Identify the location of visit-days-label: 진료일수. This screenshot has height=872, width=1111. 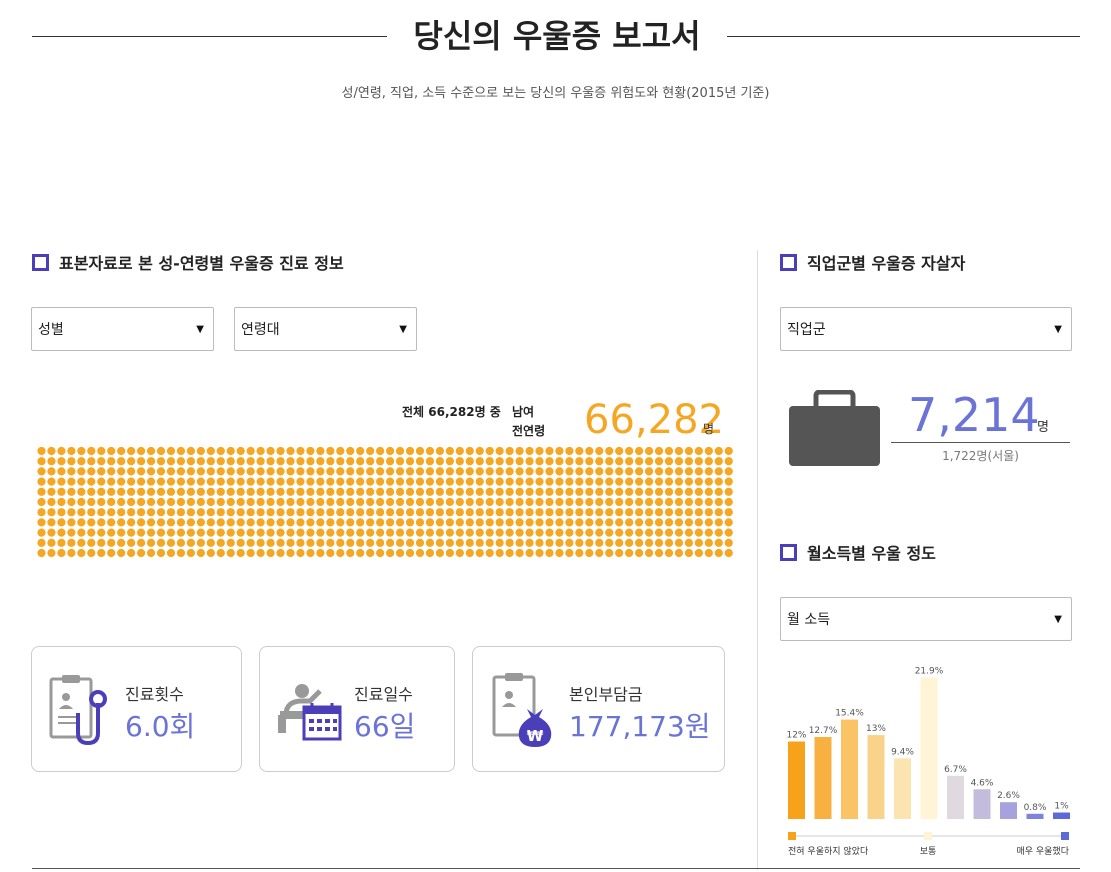
(383, 694).